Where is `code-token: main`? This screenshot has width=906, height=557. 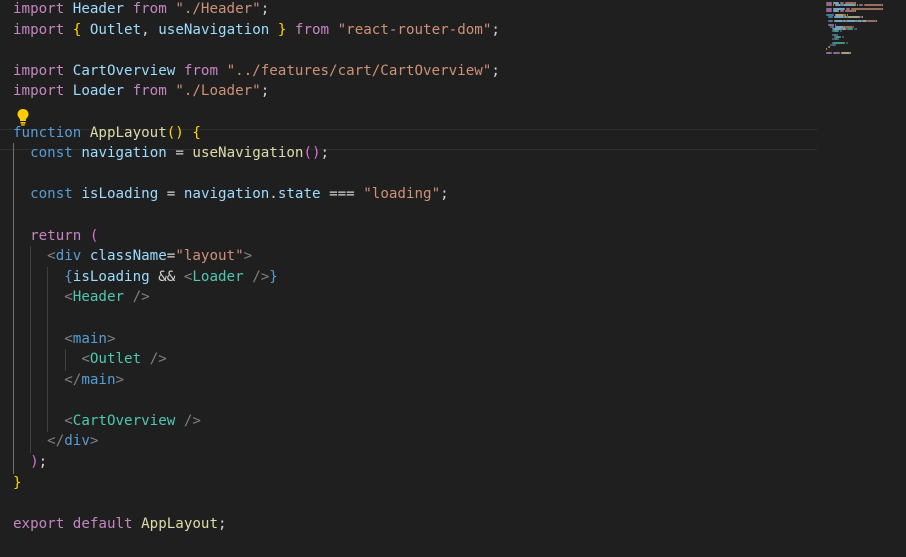
code-token: main is located at coordinates (89, 338).